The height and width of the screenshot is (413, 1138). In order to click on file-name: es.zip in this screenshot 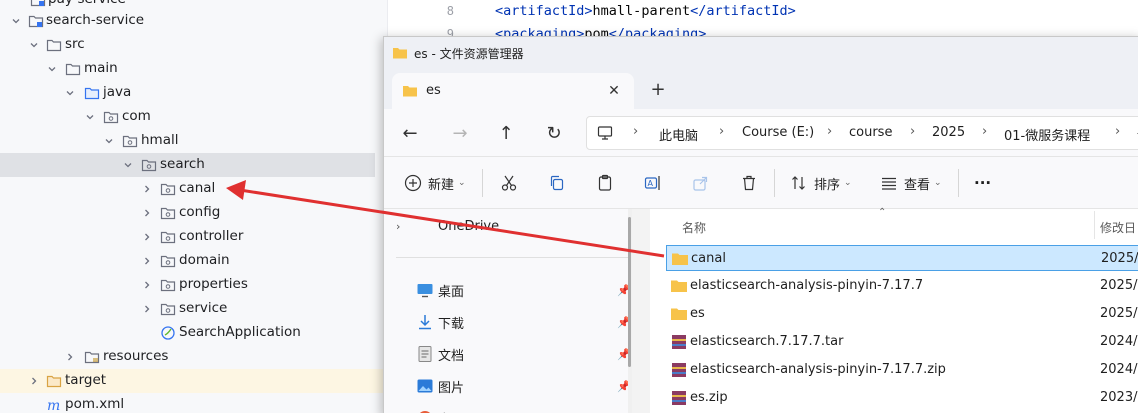, I will do `click(709, 397)`.